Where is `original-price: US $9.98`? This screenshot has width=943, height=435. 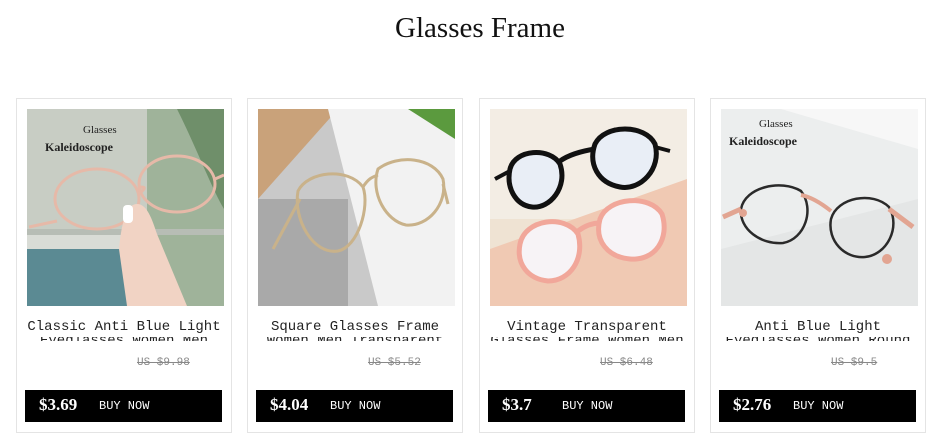 original-price: US $9.98 is located at coordinates (163, 363).